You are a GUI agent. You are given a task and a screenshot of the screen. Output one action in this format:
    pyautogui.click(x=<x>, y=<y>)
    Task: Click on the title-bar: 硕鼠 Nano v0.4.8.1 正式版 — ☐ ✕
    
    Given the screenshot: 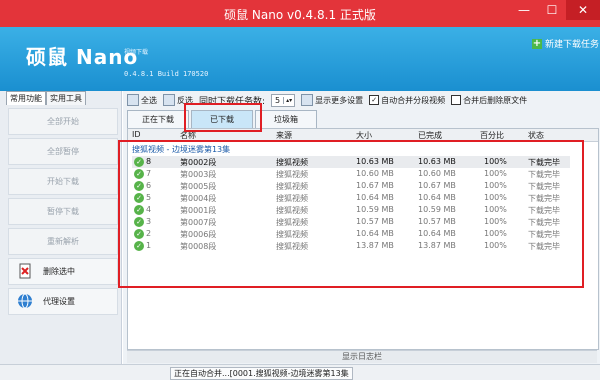 What is the action you would take?
    pyautogui.click(x=300, y=13)
    